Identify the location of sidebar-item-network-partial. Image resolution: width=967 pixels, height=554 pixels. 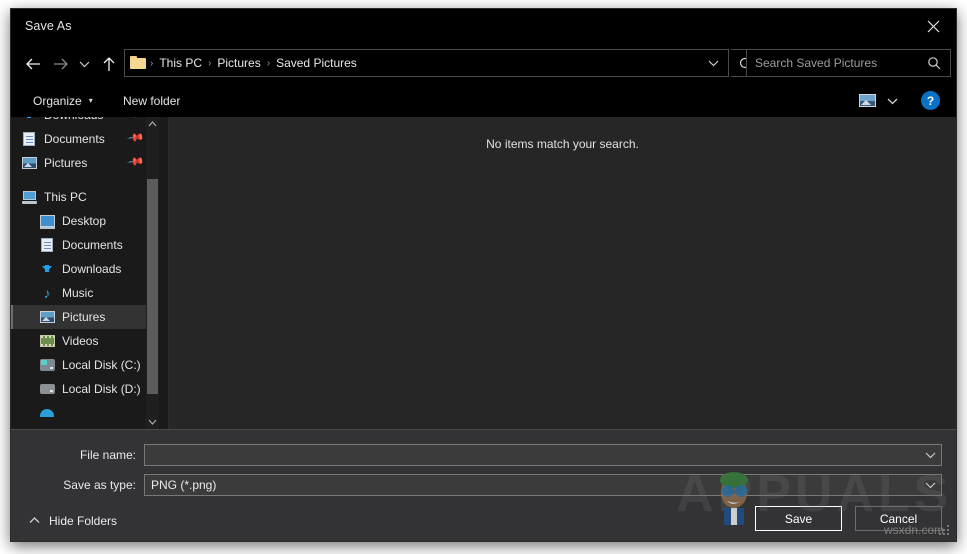
(80, 413).